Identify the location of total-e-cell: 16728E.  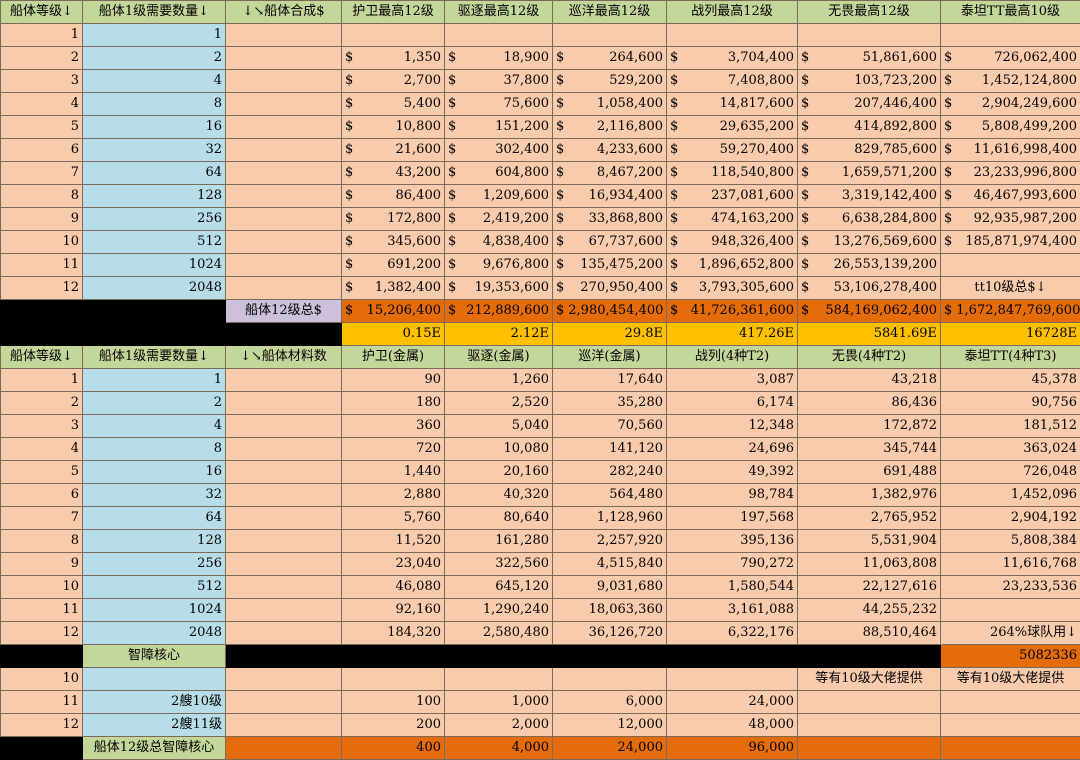
(1010, 334).